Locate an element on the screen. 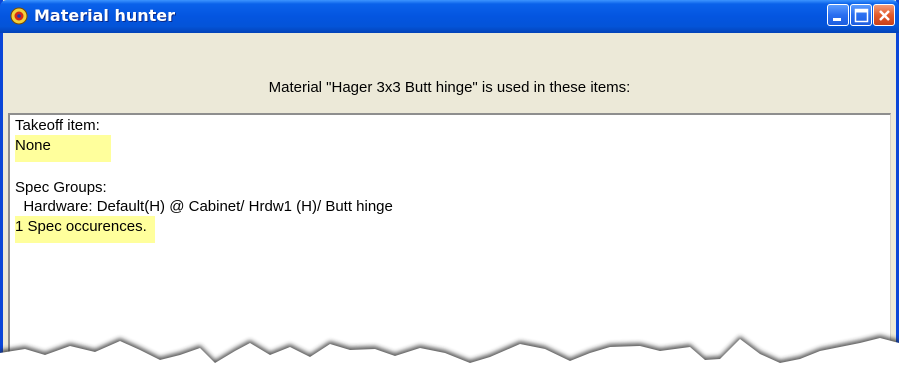  minimize-button is located at coordinates (838, 15).